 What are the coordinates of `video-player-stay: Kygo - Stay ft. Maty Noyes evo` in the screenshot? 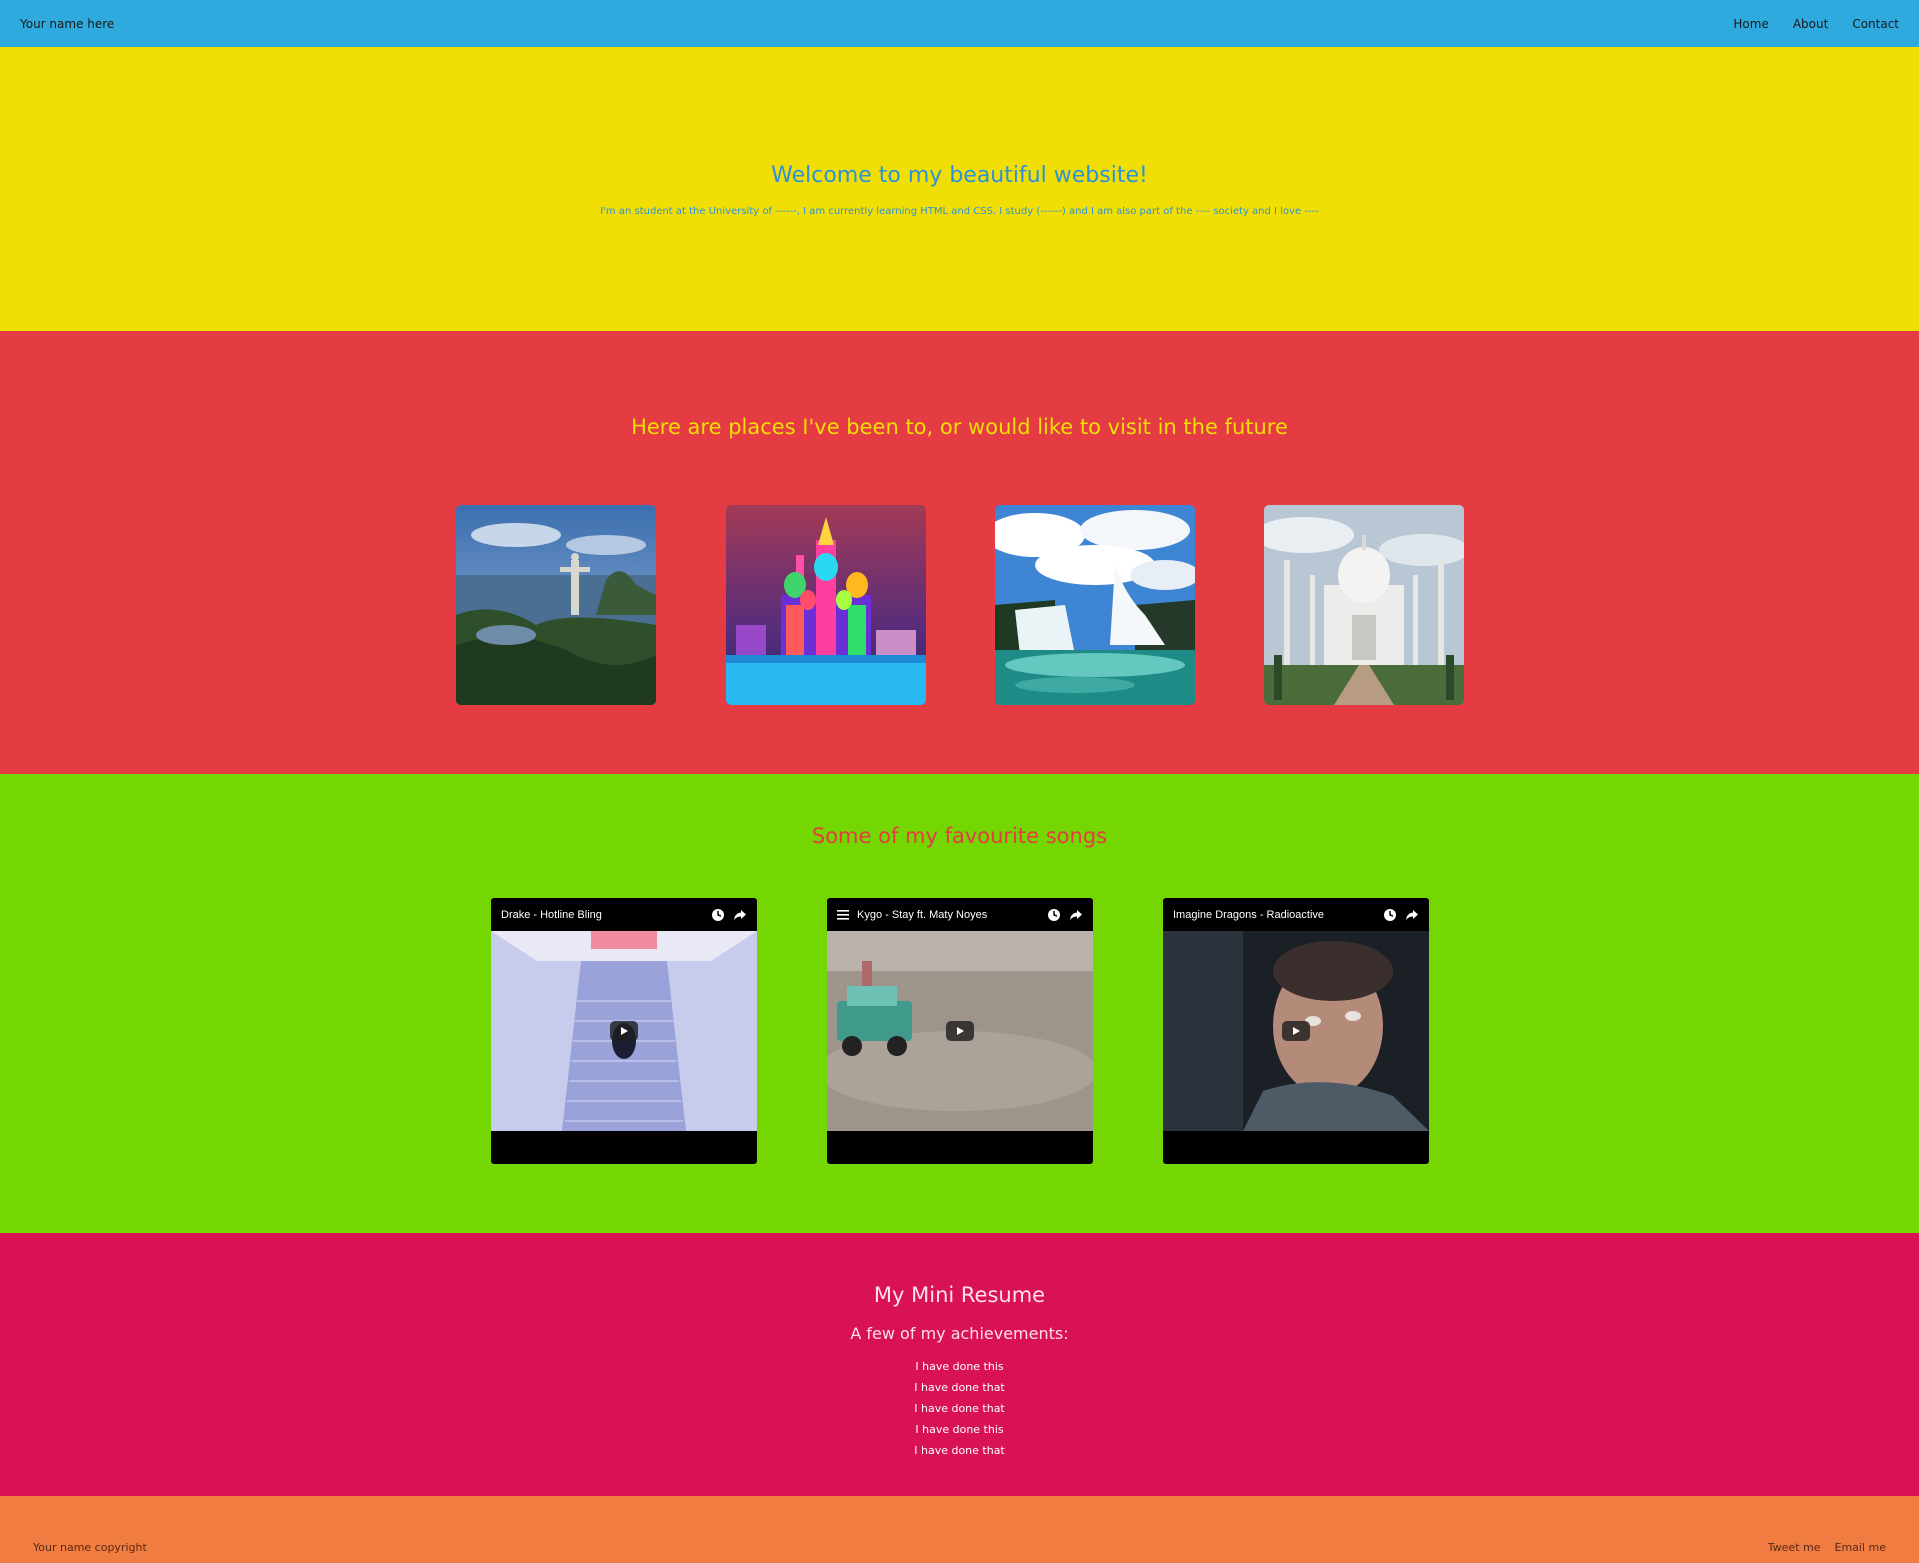 It's located at (960, 1031).